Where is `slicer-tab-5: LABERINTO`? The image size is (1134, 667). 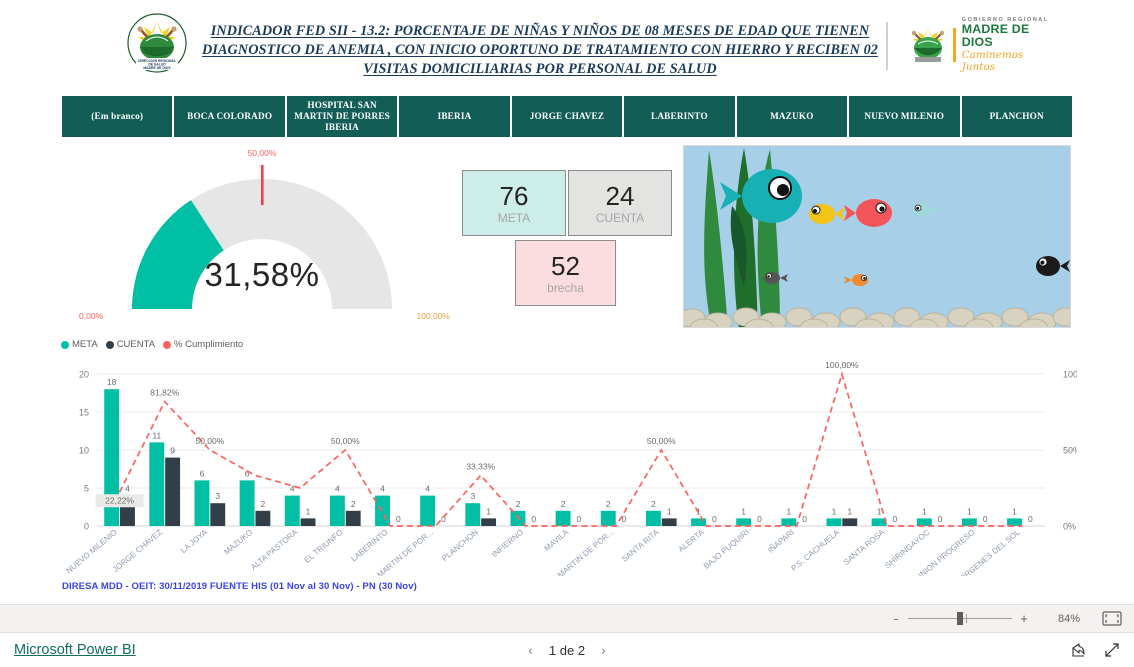 slicer-tab-5: LABERINTO is located at coordinates (680, 116).